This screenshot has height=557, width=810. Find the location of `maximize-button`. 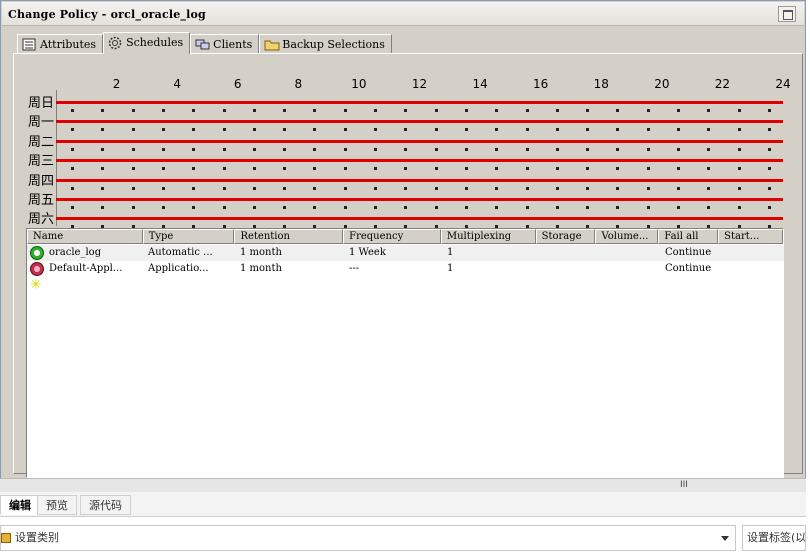

maximize-button is located at coordinates (787, 14).